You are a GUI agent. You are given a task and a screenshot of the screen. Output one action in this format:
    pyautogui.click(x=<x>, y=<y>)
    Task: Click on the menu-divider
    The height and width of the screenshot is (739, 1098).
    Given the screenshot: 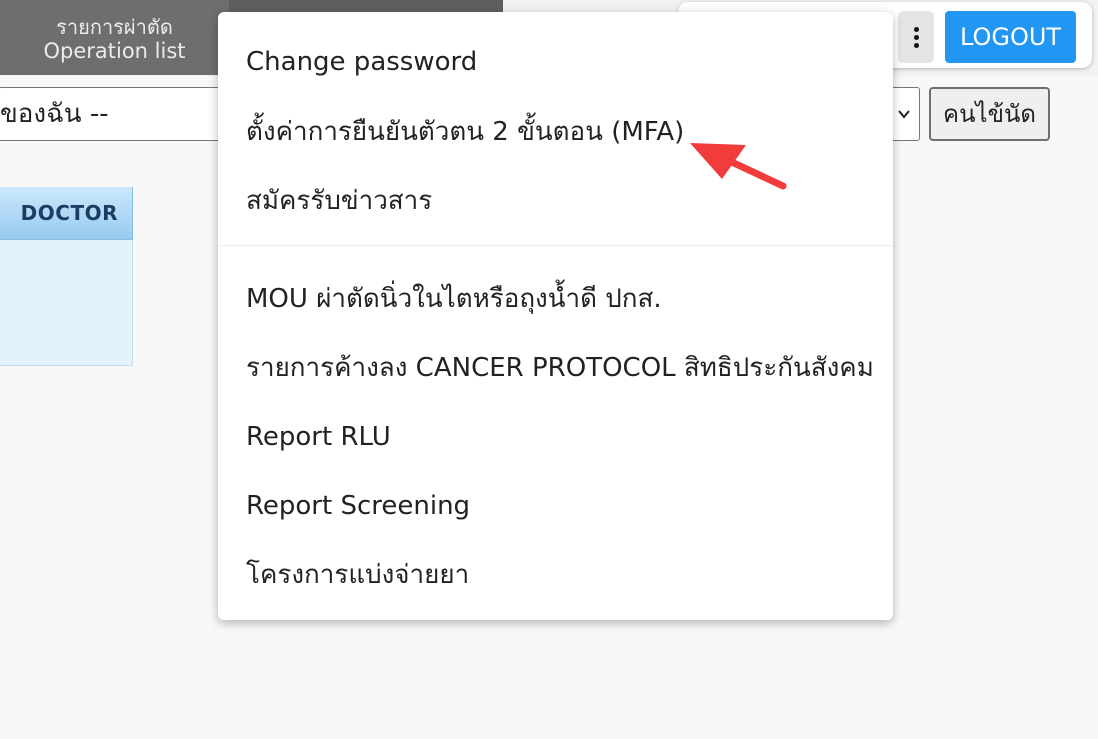 What is the action you would take?
    pyautogui.click(x=555, y=245)
    